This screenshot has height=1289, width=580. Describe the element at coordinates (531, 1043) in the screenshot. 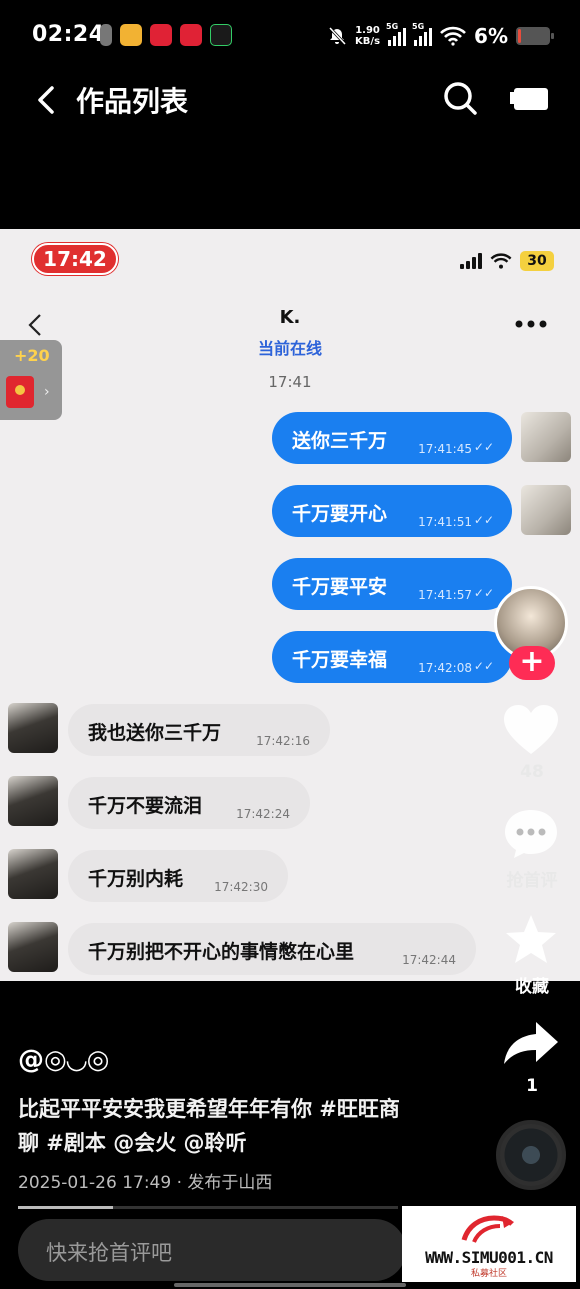

I see `share-arrow-icon` at that location.